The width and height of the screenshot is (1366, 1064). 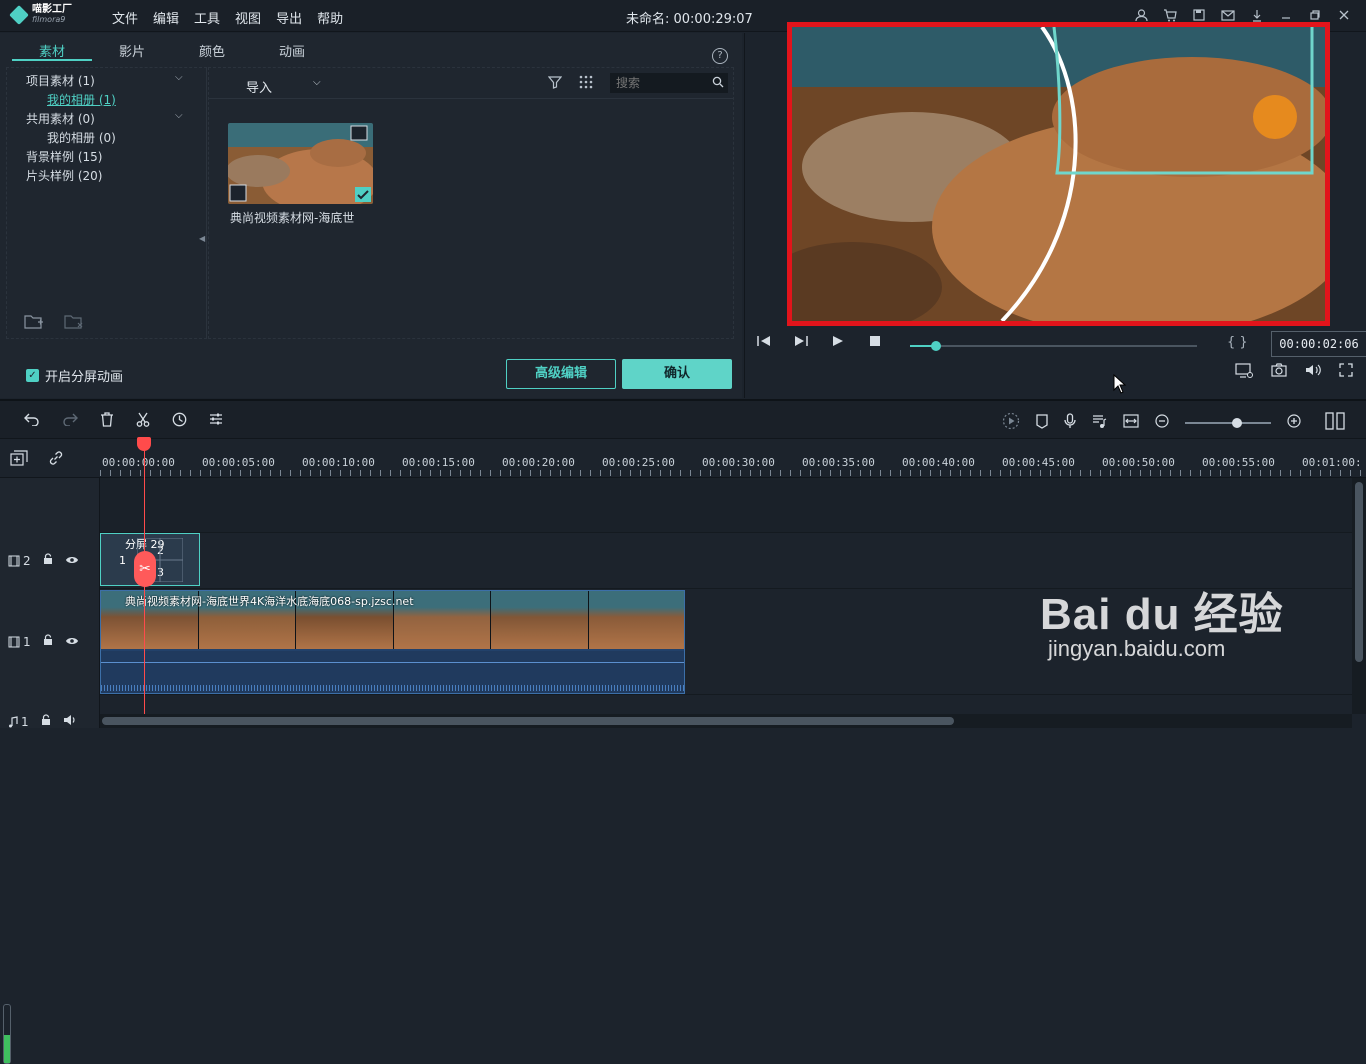 What do you see at coordinates (74, 375) in the screenshot?
I see `split-animation-toggle: ✓ 开启分屏动画` at bounding box center [74, 375].